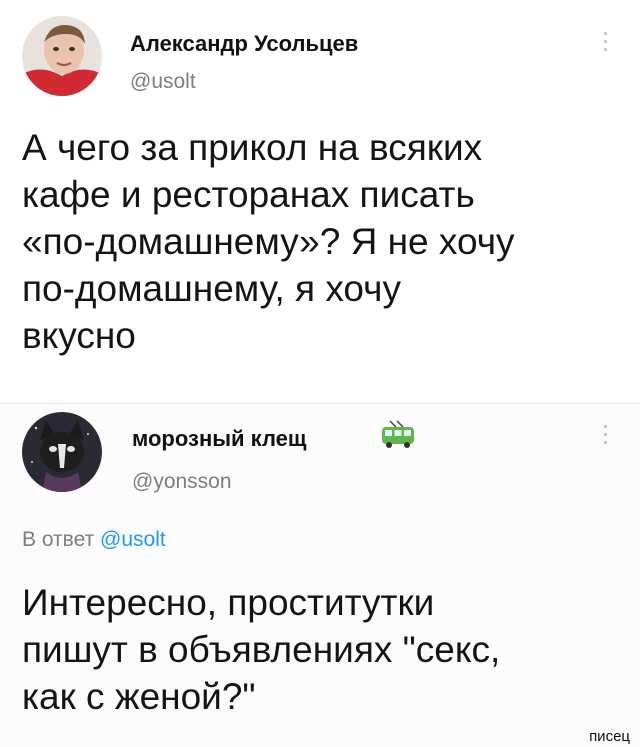 The width and height of the screenshot is (640, 747). Describe the element at coordinates (133, 539) in the screenshot. I see `reply-handle-link: @usolt` at that location.